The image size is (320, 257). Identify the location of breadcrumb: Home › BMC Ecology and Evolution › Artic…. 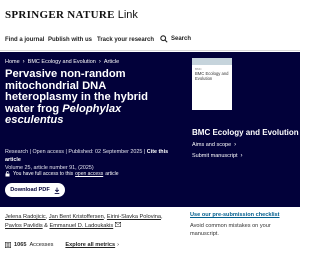
(62, 62).